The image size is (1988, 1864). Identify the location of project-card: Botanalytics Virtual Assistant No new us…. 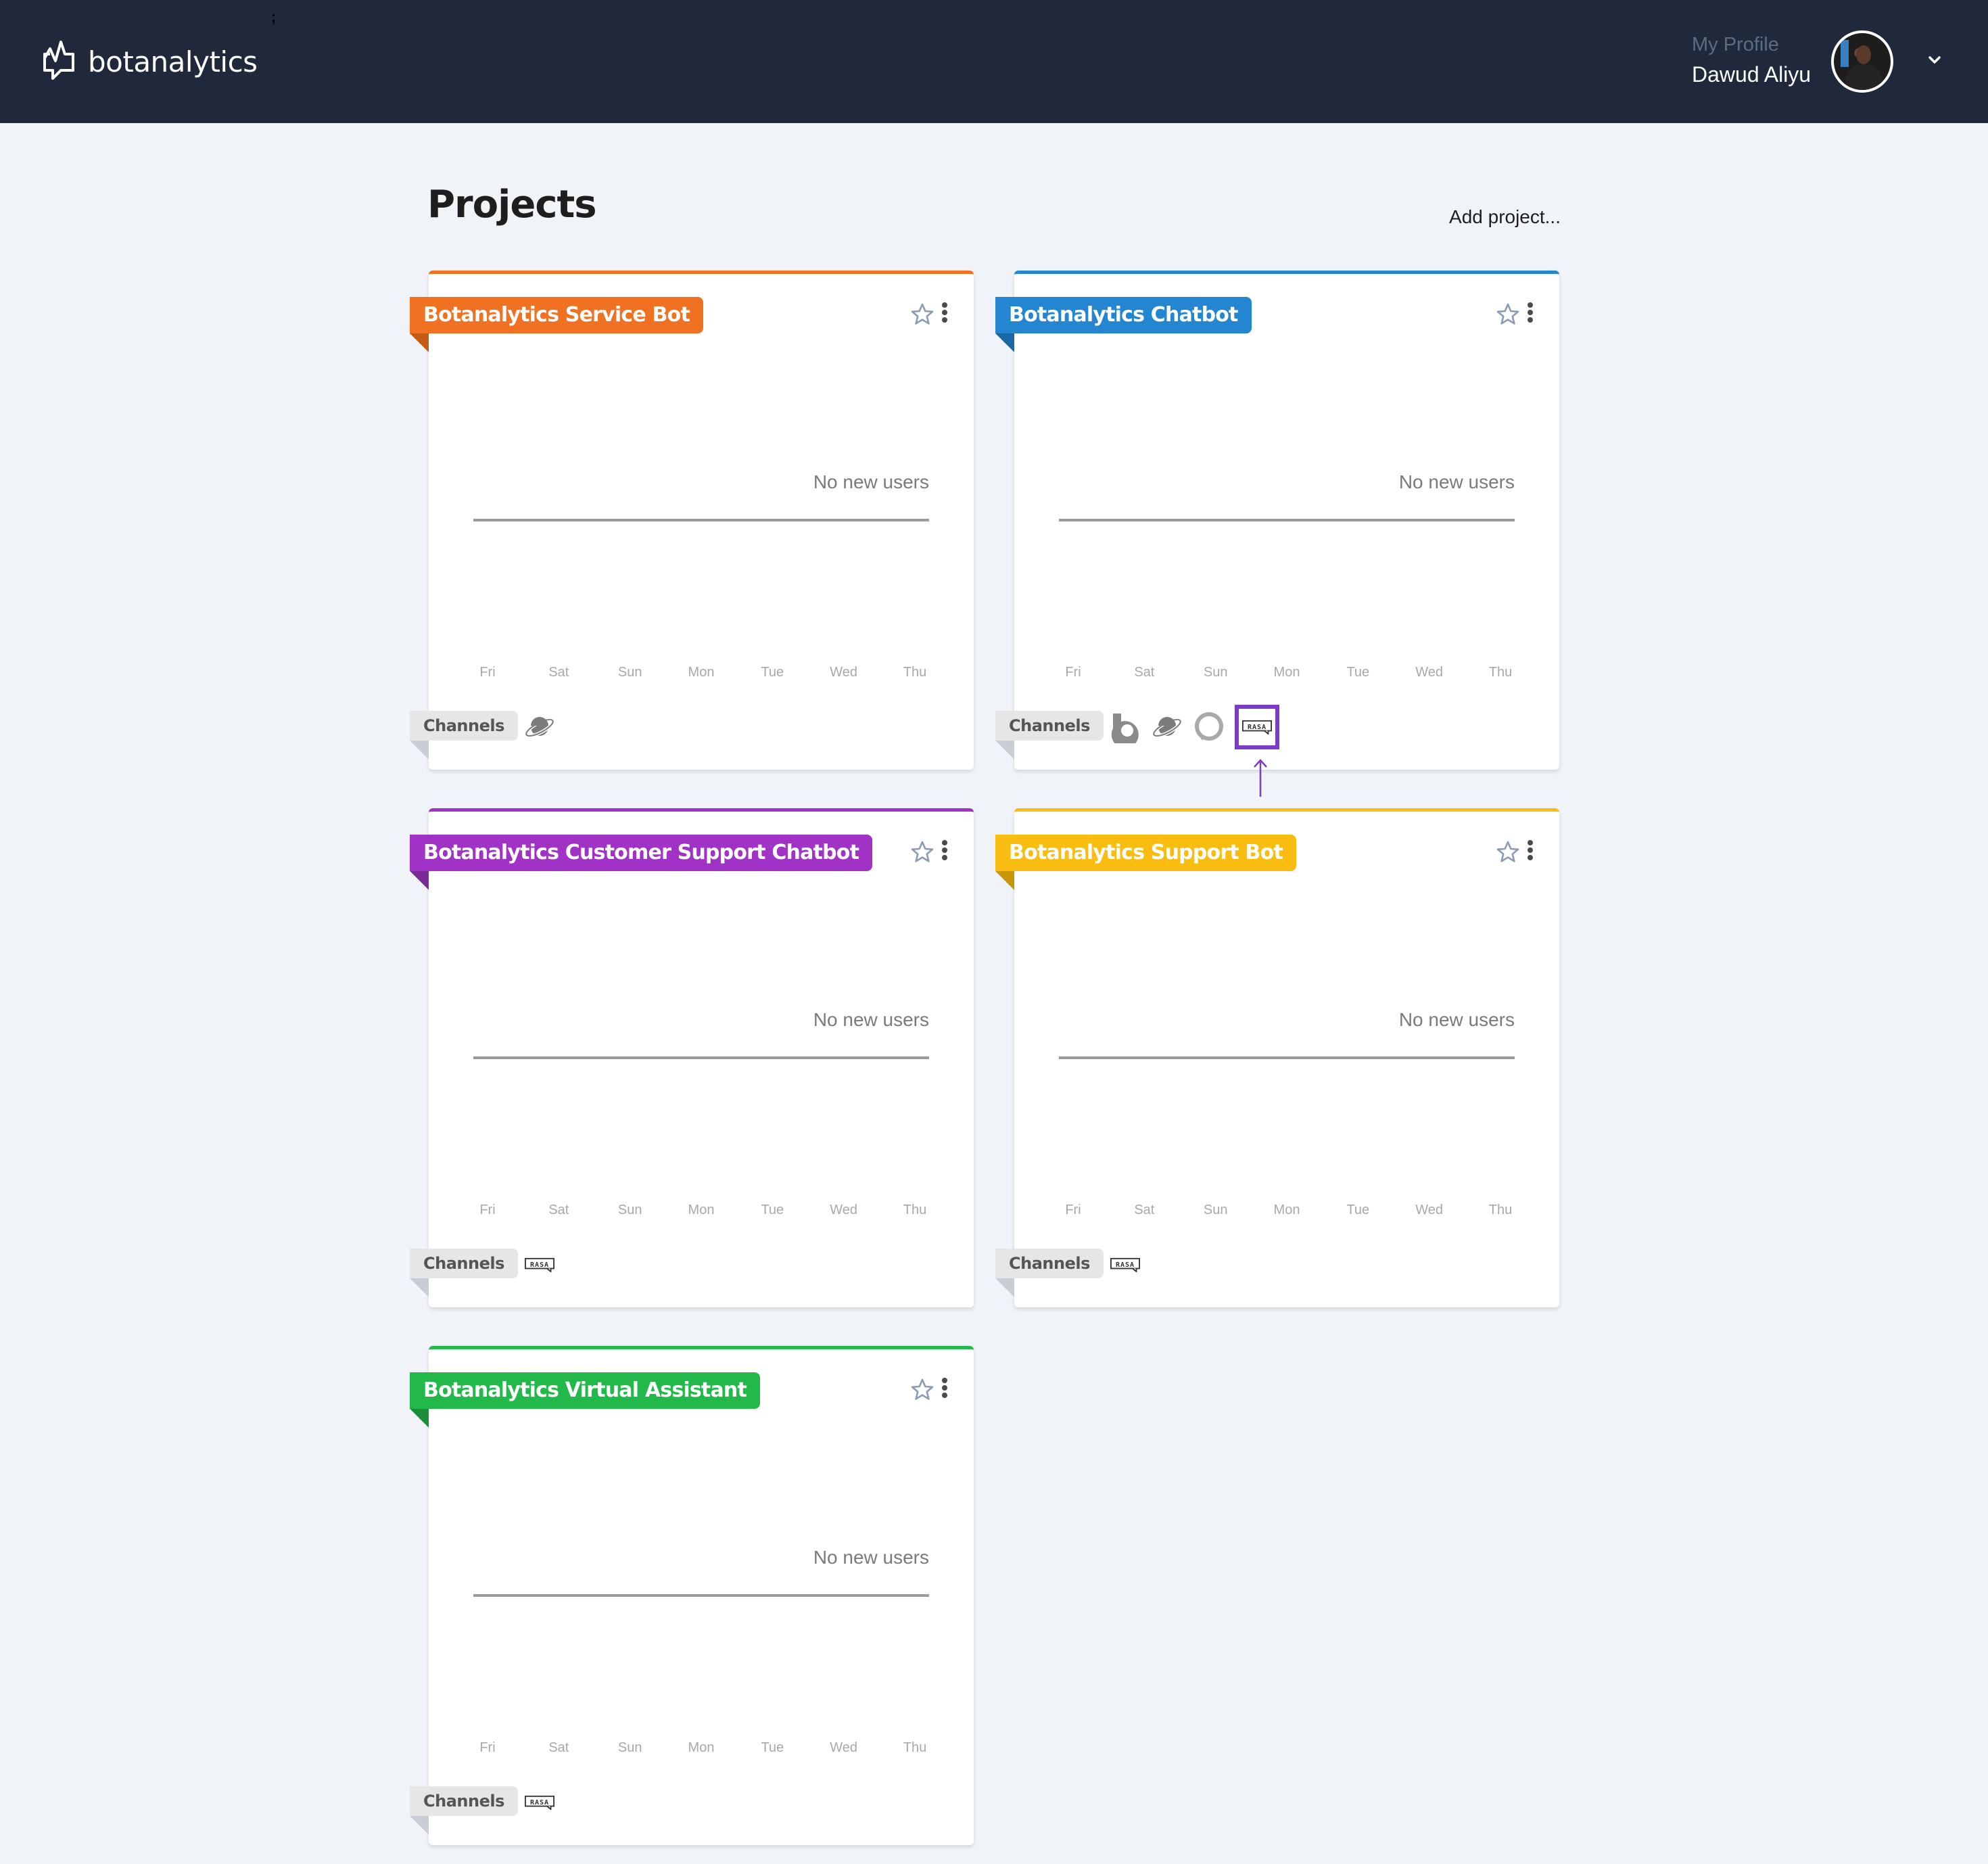
(692, 1595).